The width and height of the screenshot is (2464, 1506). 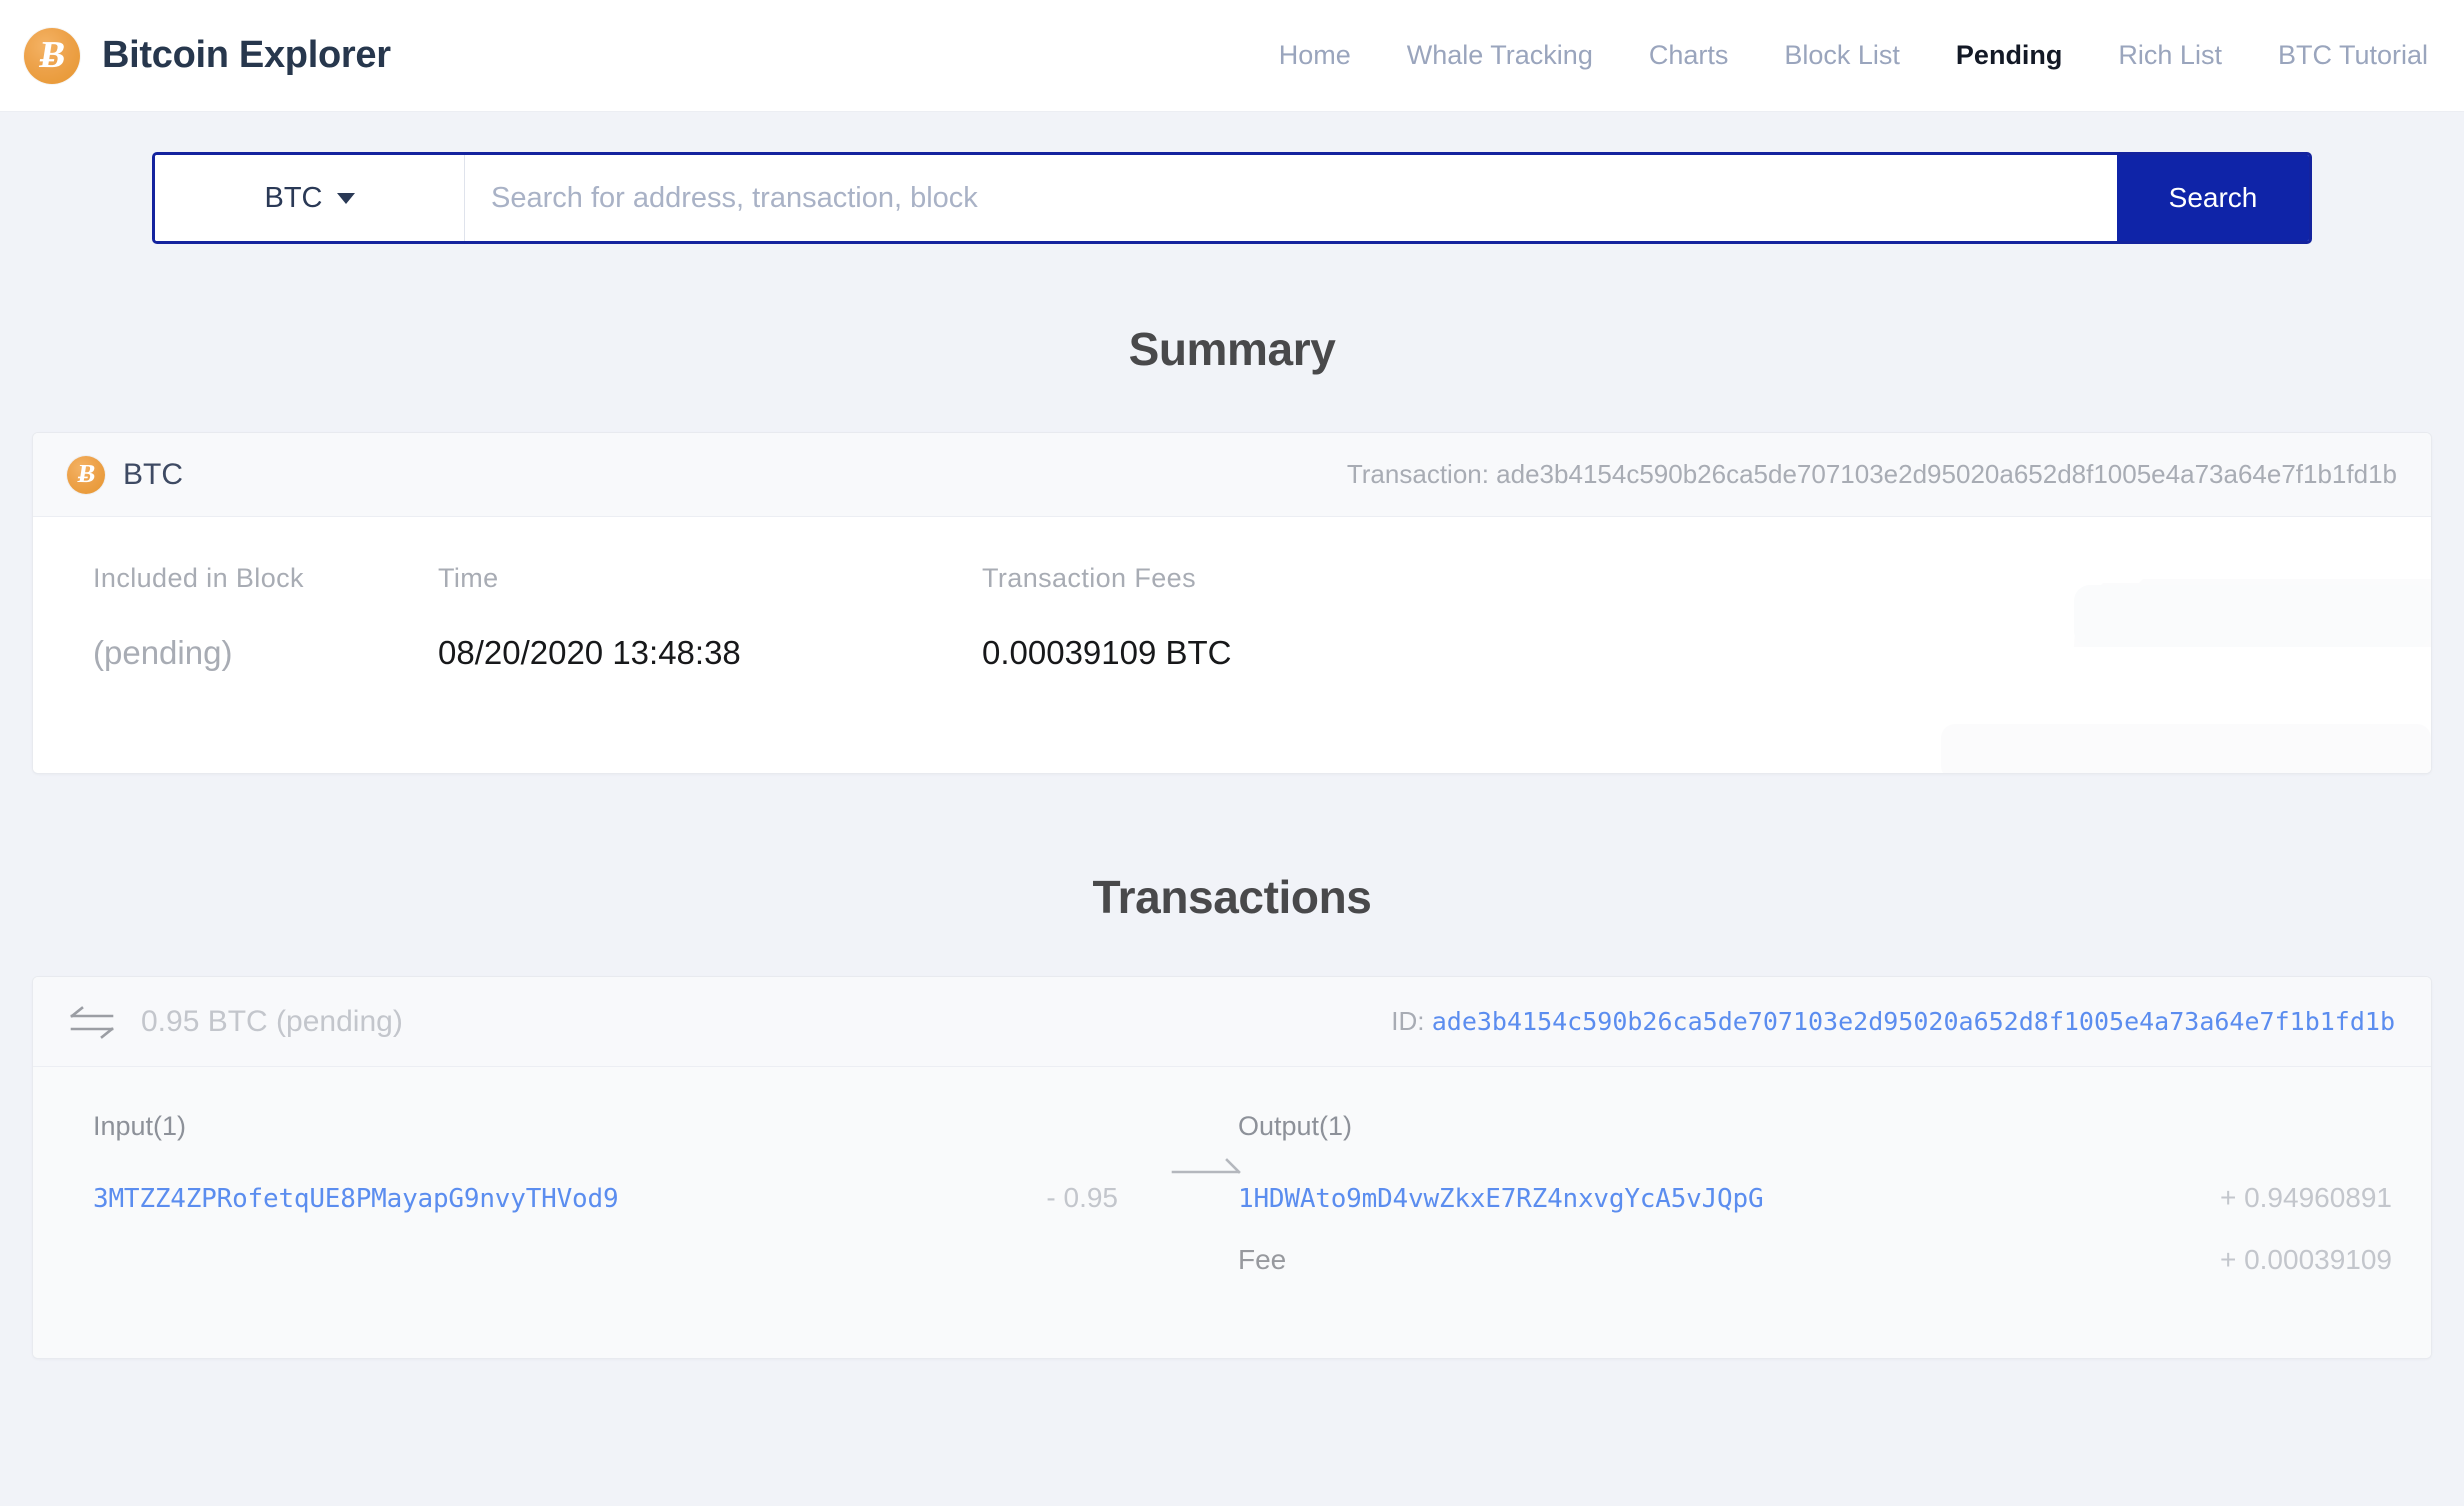 I want to click on nav-item-block-list: Block List, so click(x=1842, y=55).